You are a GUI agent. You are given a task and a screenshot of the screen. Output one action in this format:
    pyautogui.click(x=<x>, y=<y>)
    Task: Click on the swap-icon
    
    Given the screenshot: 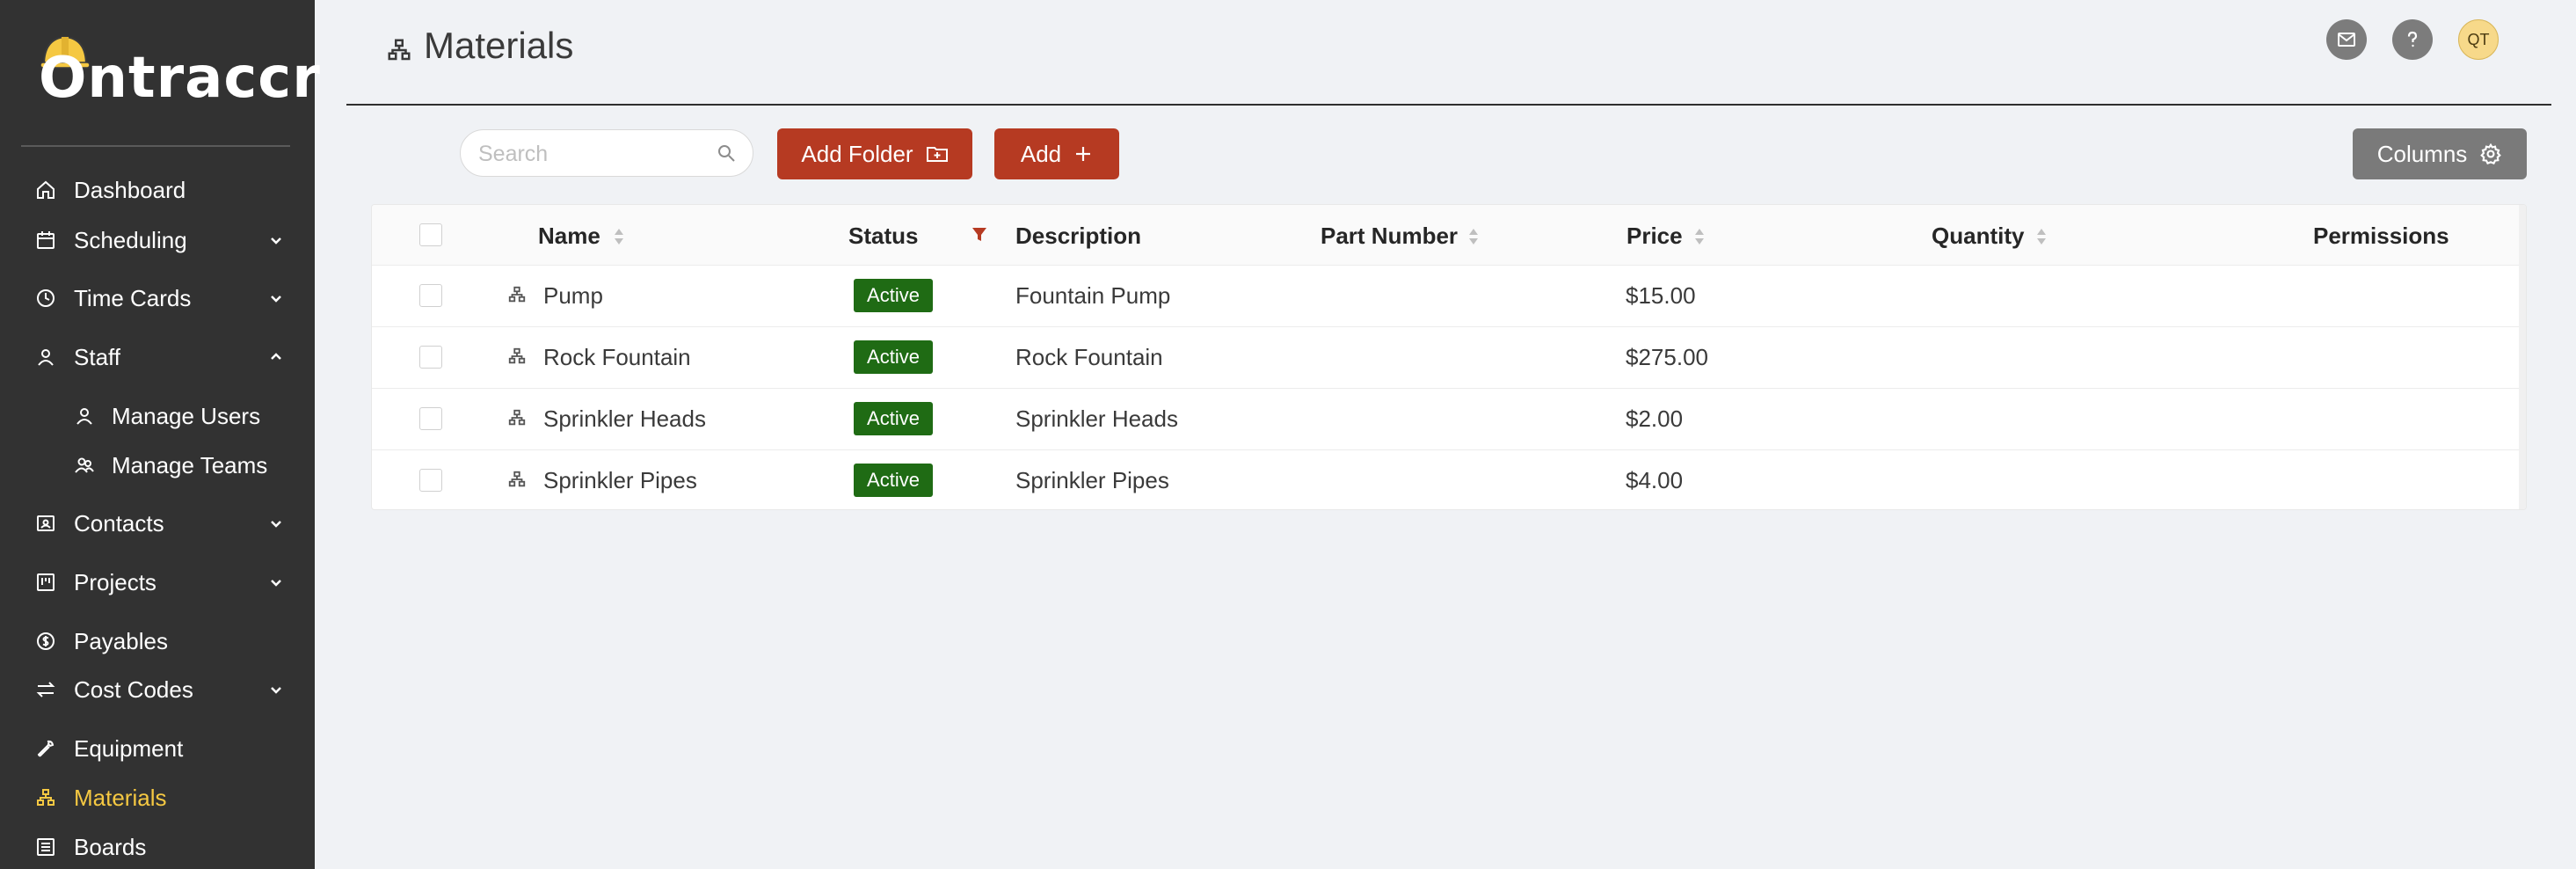 What is the action you would take?
    pyautogui.click(x=45, y=689)
    